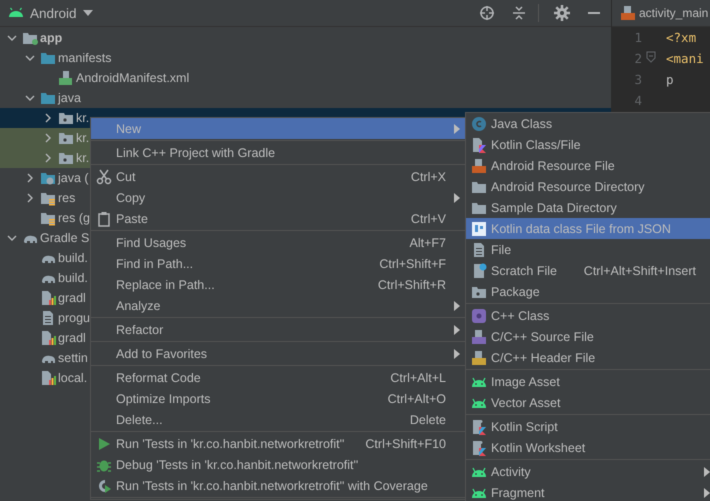 This screenshot has height=501, width=710. What do you see at coordinates (412, 285) in the screenshot?
I see `shortcut-label: Ctrl+Shift+R` at bounding box center [412, 285].